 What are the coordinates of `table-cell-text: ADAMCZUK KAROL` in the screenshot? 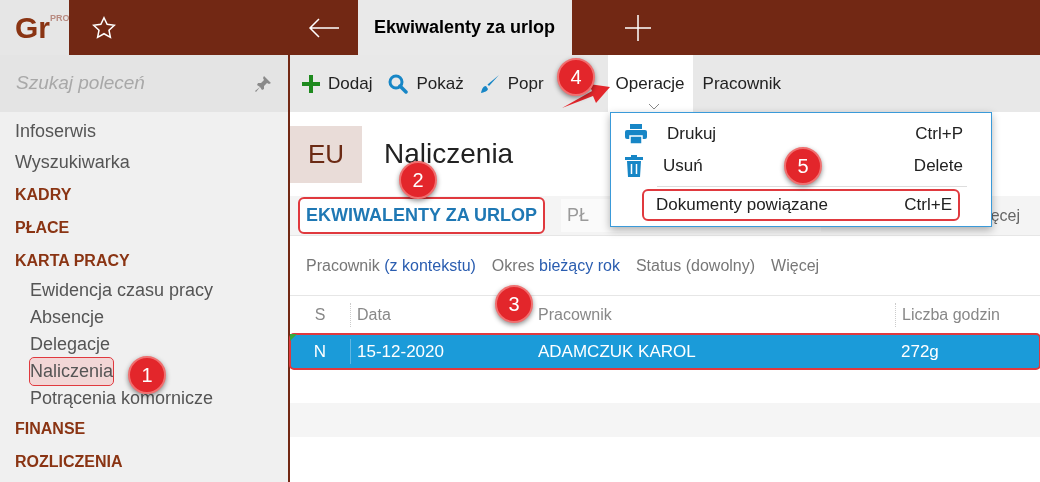 It's located at (617, 351).